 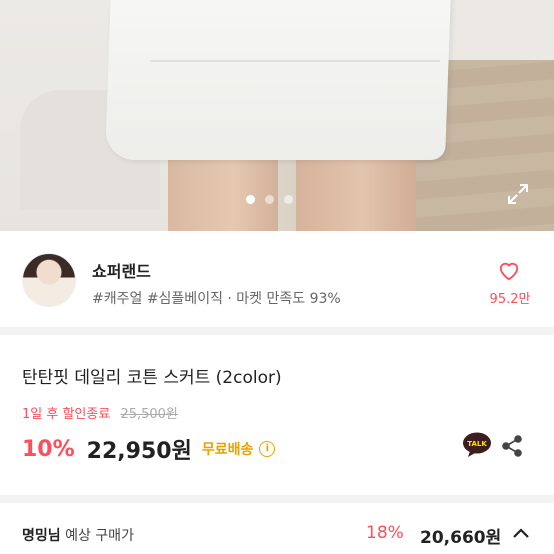 I want to click on member-label: 명밍님 예상 구매가, so click(x=78, y=535).